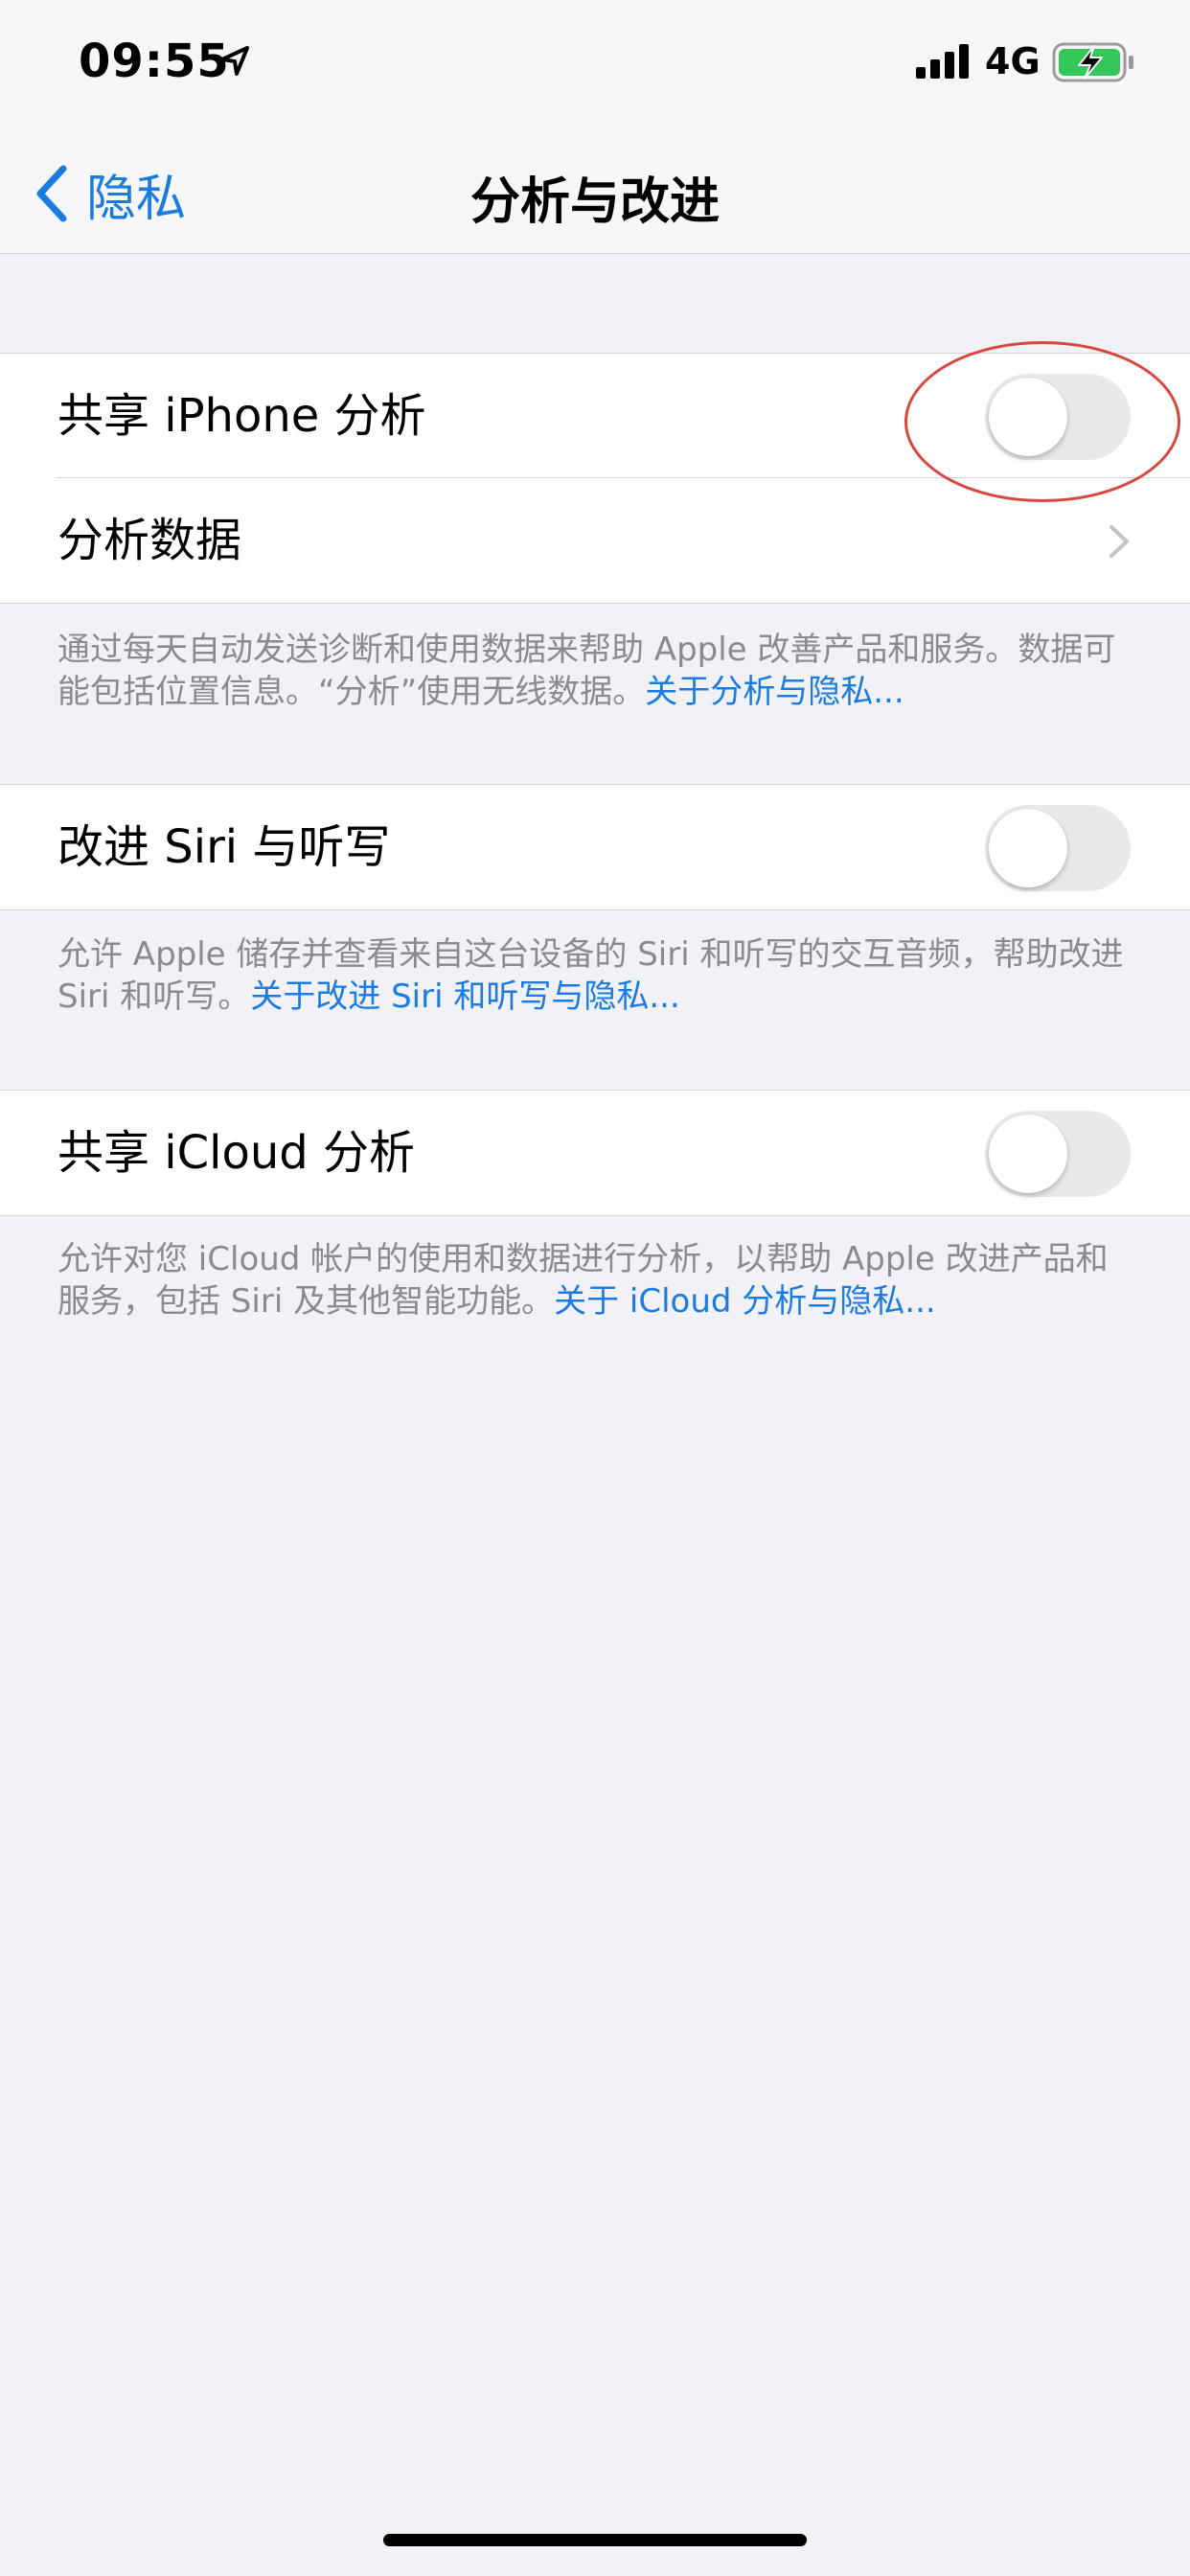 Image resolution: width=1190 pixels, height=2576 pixels. What do you see at coordinates (224, 847) in the screenshot?
I see `improve-siri-label: 改进 Siri 与听写` at bounding box center [224, 847].